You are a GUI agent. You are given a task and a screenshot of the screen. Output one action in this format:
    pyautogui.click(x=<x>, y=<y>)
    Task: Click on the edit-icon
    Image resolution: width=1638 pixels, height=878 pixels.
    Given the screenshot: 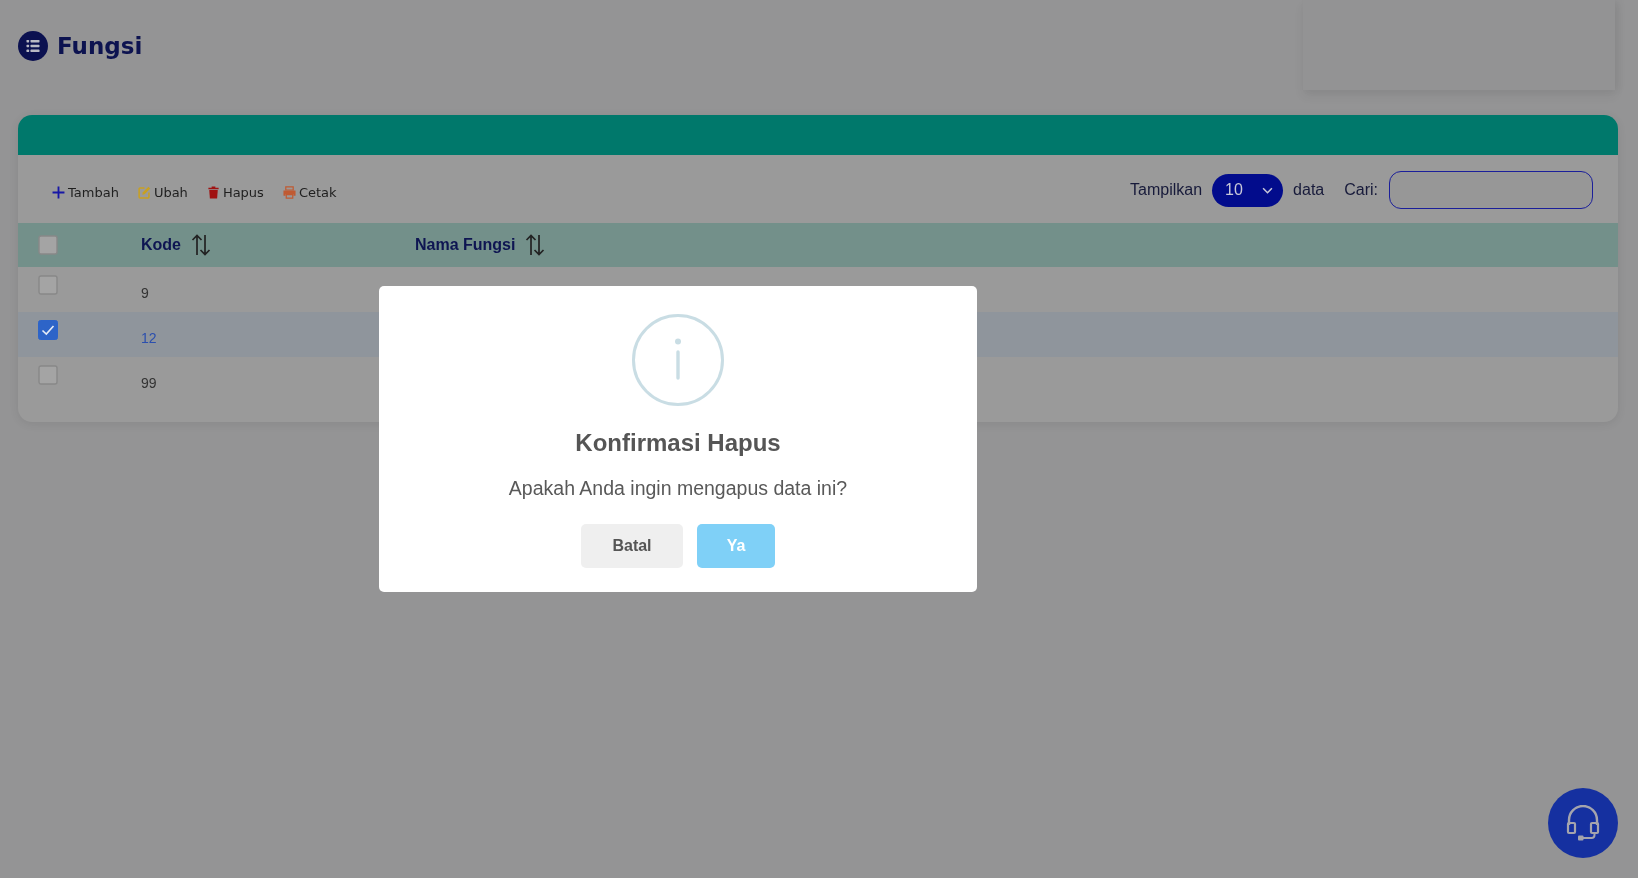 What is the action you would take?
    pyautogui.click(x=144, y=192)
    